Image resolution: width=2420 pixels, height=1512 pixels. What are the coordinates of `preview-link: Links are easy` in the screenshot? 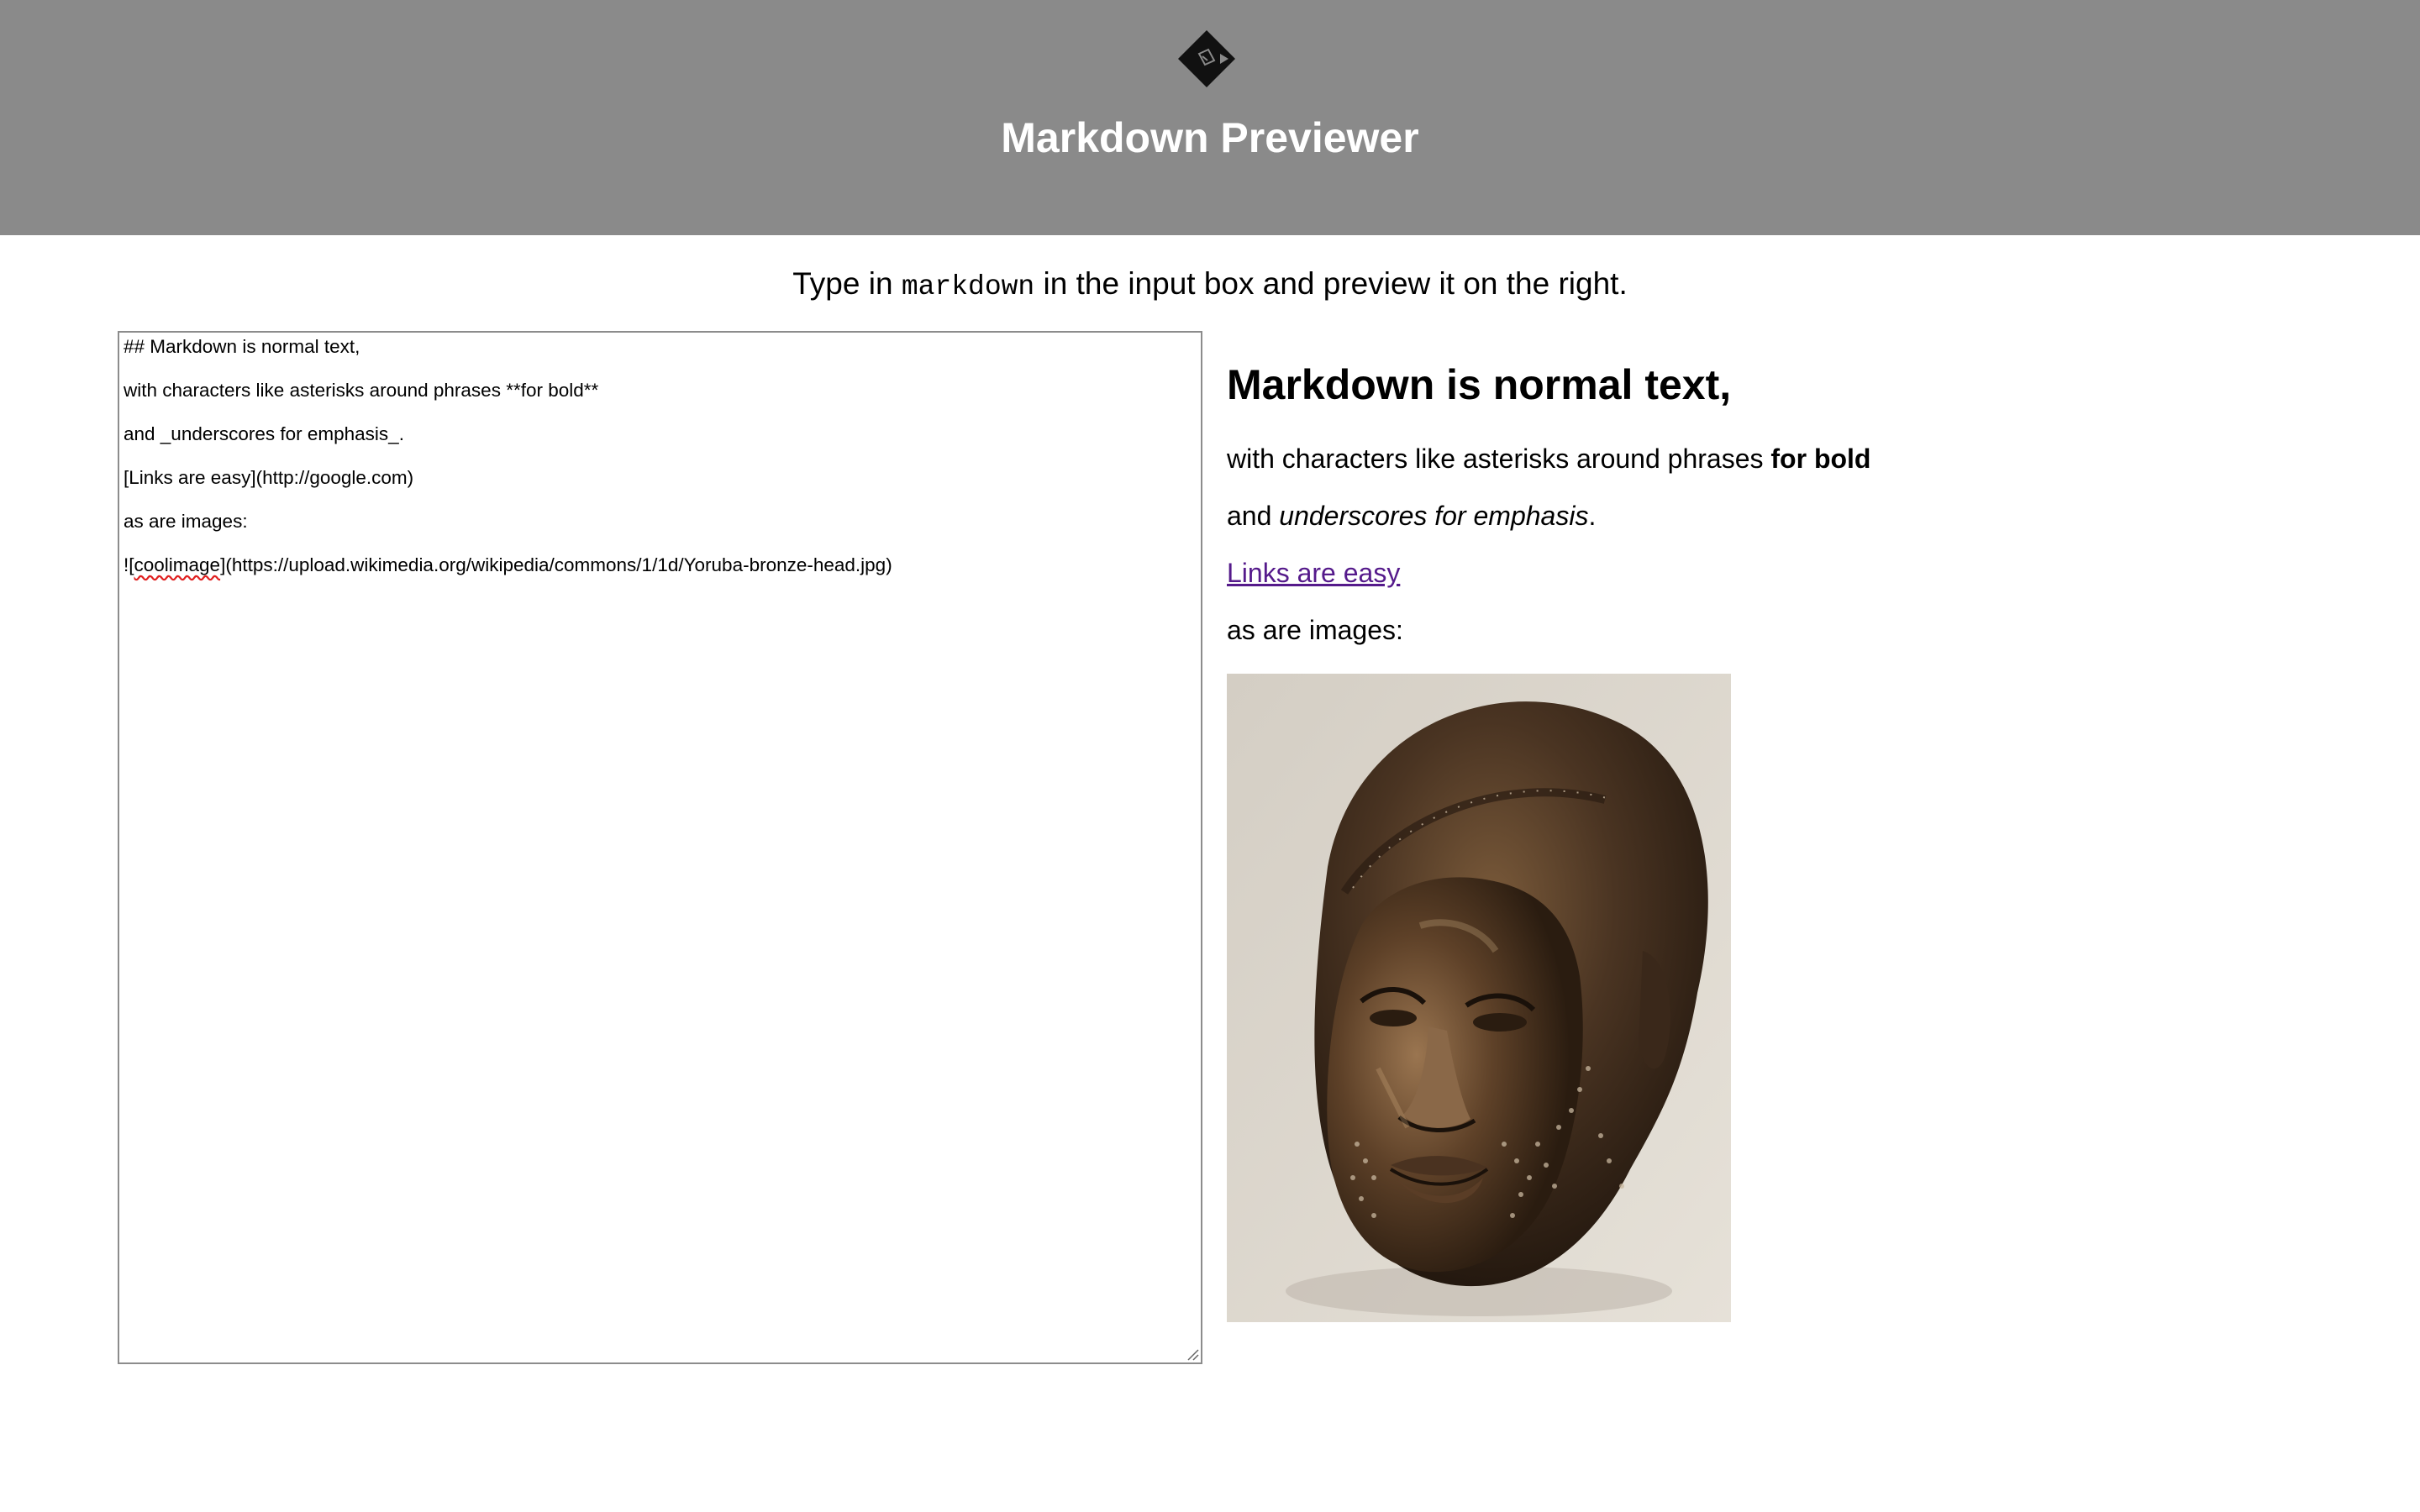 It's located at (1314, 573).